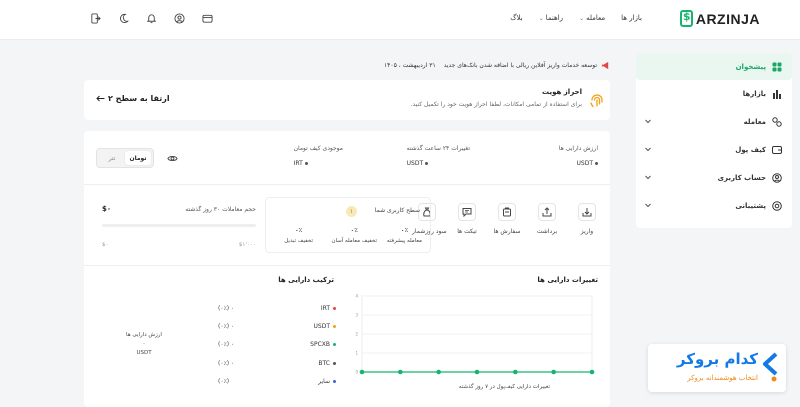  Describe the element at coordinates (306, 280) in the screenshot. I see `asset-composition-title: ترکیب دارایی ها` at that location.